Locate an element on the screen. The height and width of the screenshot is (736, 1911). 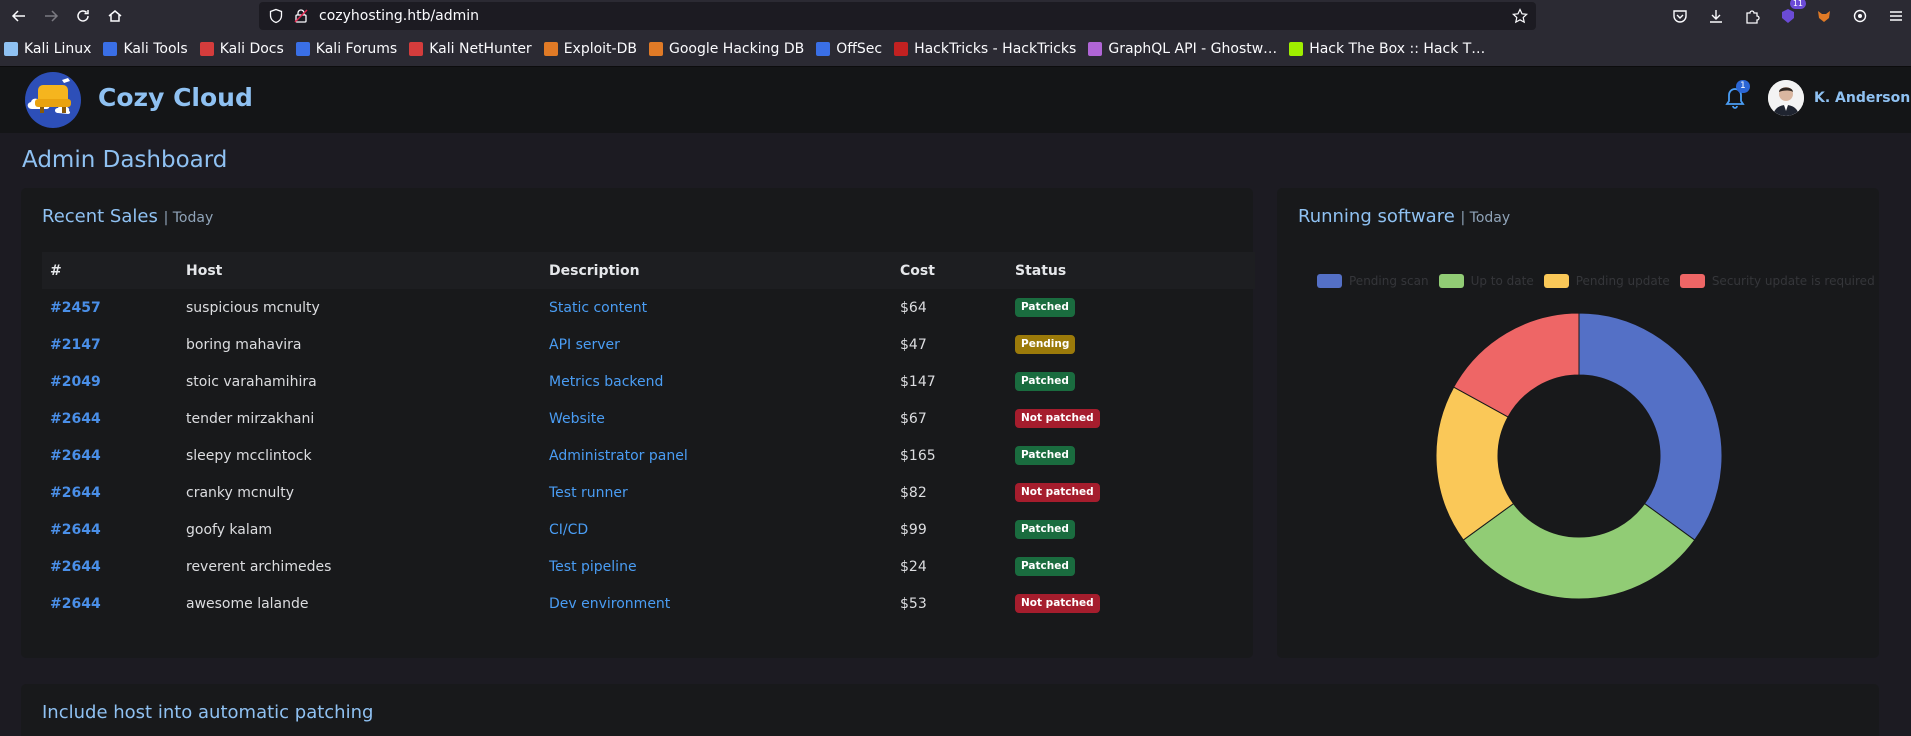
bookmark-item: Kali Tools is located at coordinates (145, 49).